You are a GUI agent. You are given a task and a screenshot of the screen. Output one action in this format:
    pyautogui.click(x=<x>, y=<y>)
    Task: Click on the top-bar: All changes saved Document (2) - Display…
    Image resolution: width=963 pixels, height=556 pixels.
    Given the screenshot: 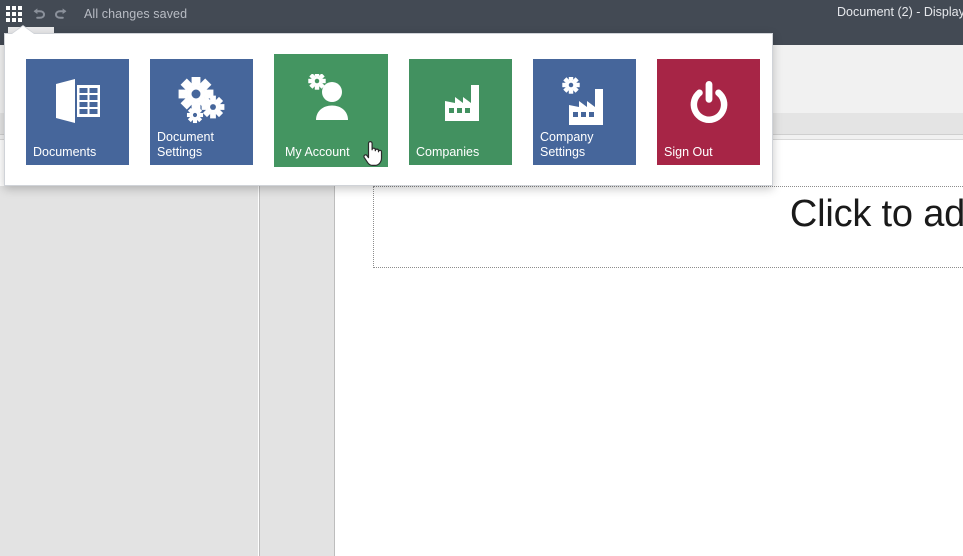 What is the action you would take?
    pyautogui.click(x=481, y=13)
    